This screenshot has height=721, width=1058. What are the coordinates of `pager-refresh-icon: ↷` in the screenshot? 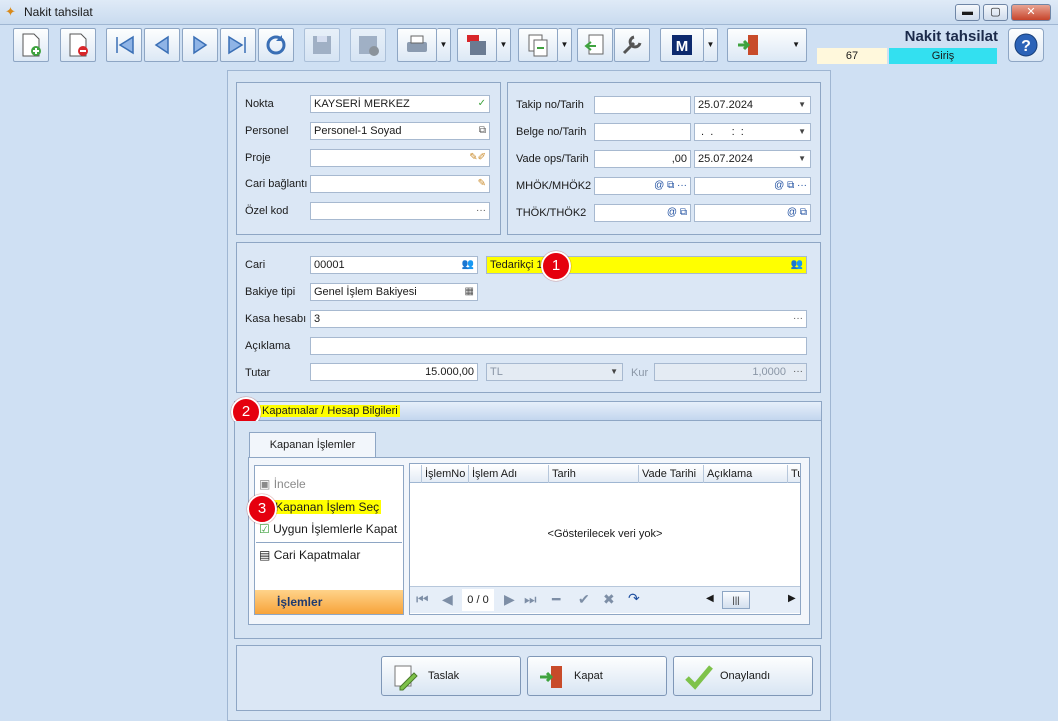 It's located at (634, 598).